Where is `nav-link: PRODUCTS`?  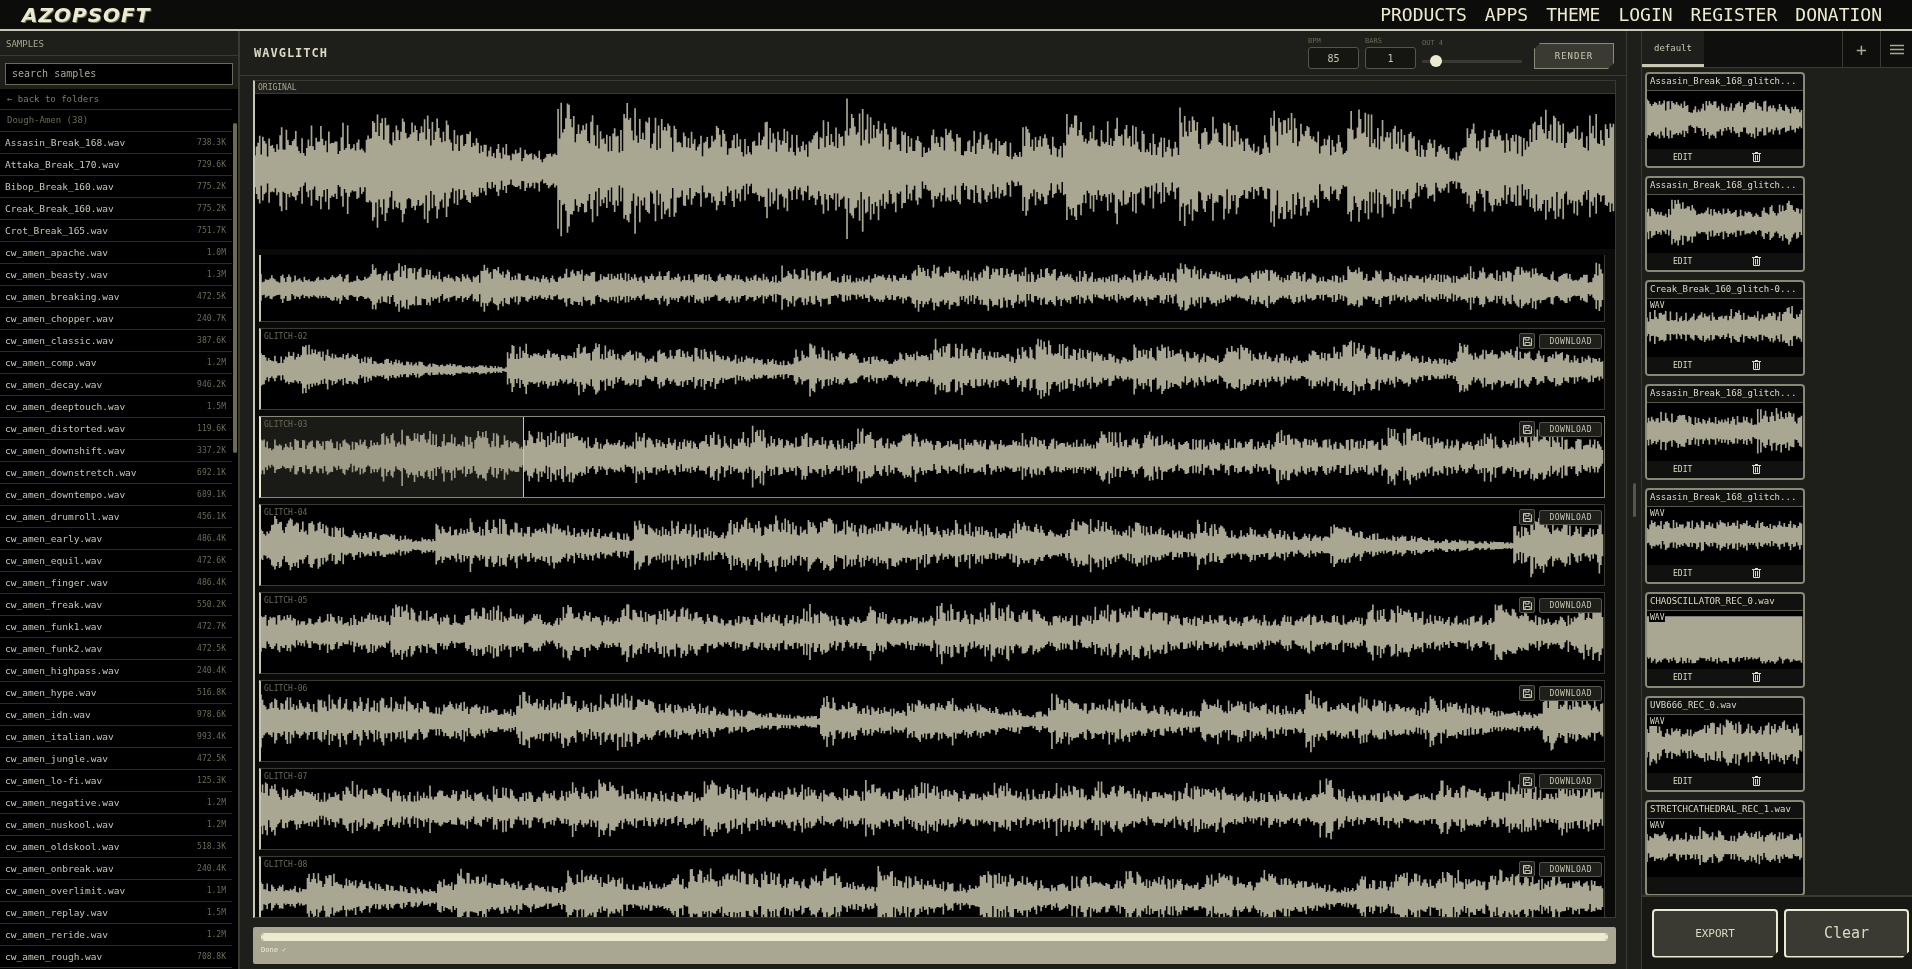
nav-link: PRODUCTS is located at coordinates (1423, 14).